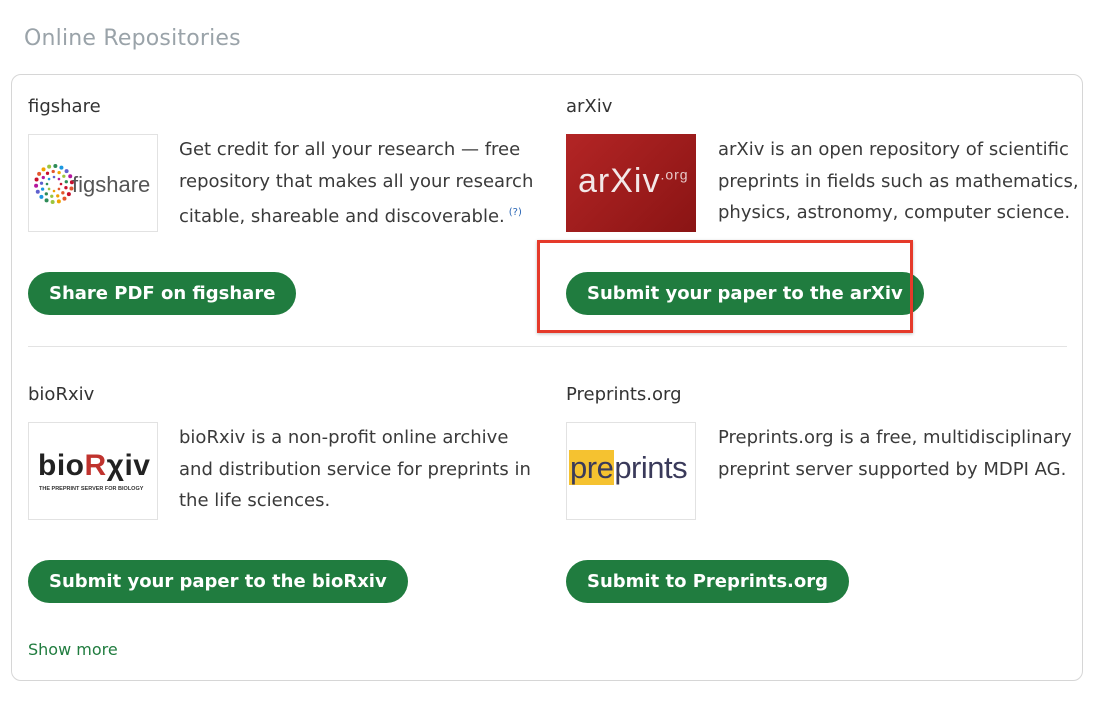 This screenshot has height=703, width=1101. I want to click on submit-preprints-button: Submit to Preprints.org, so click(708, 581).